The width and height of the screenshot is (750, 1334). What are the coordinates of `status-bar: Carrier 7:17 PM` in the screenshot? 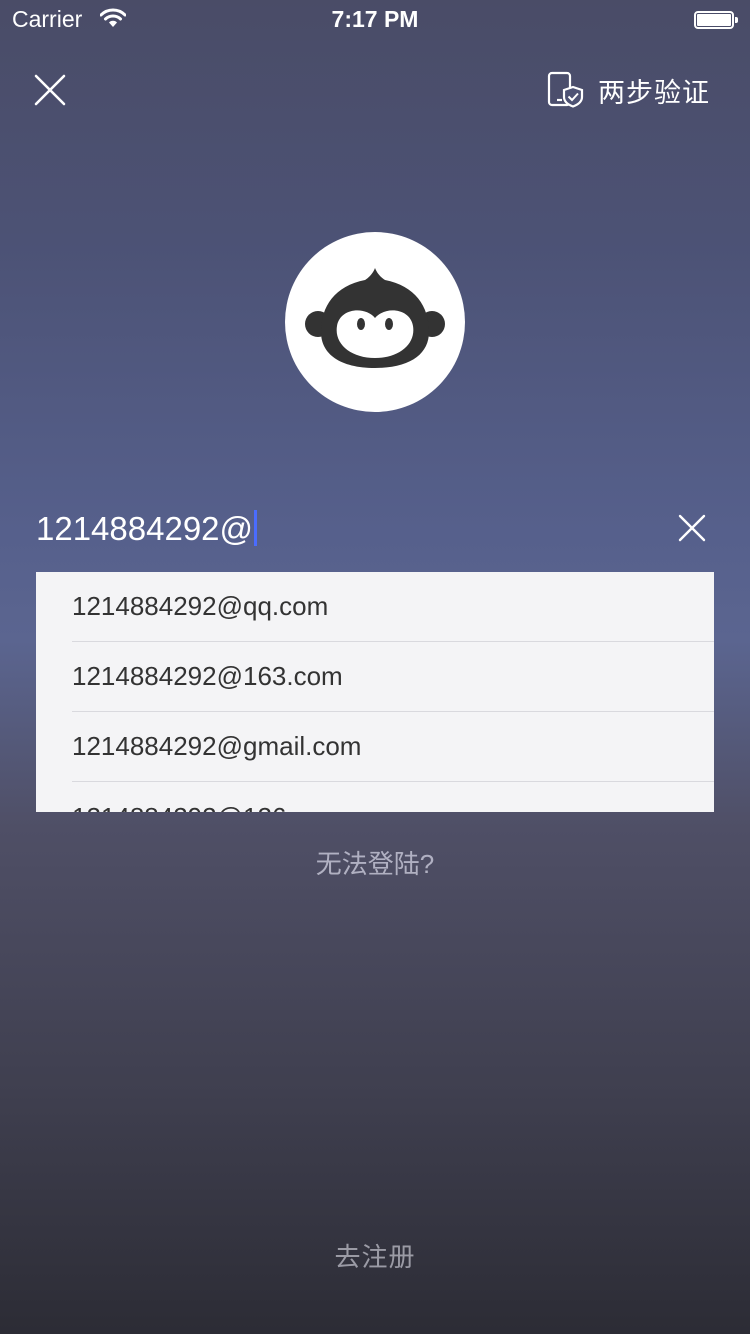 It's located at (375, 20).